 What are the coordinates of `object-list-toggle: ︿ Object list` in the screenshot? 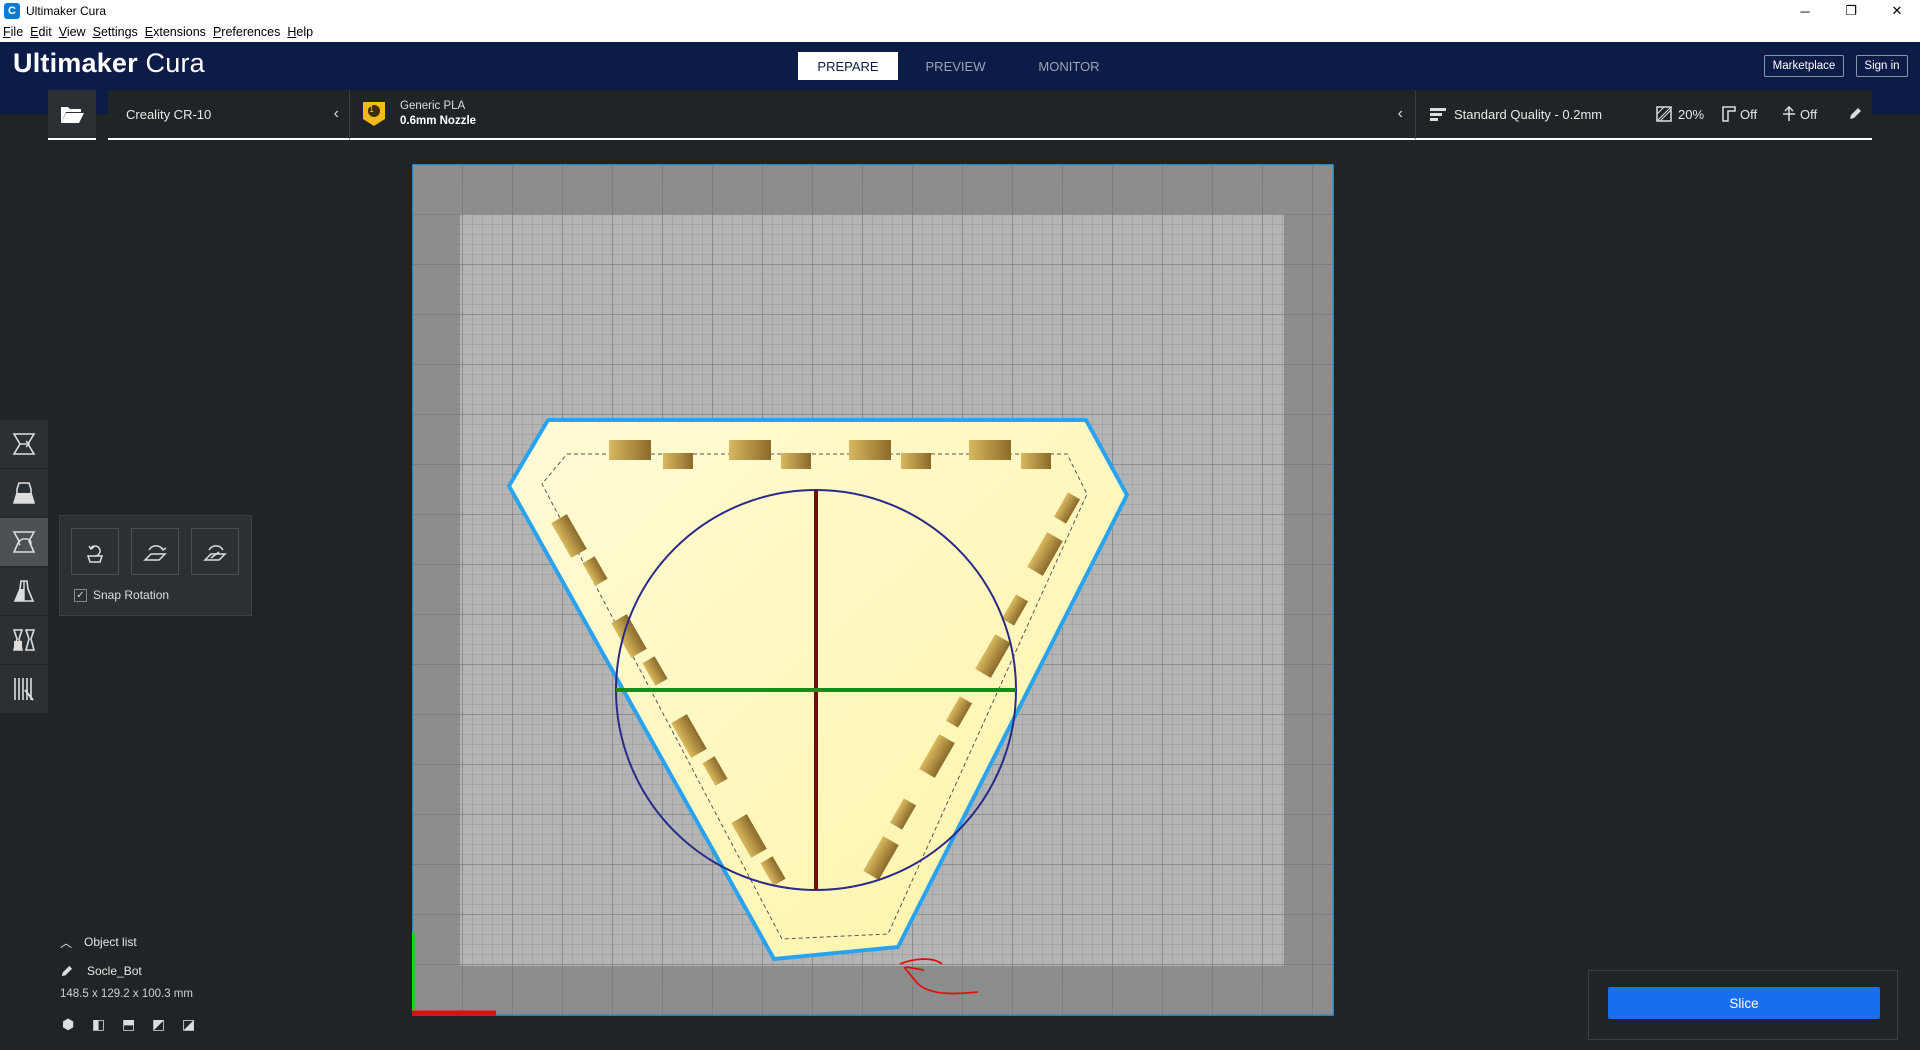 It's located at (101, 942).